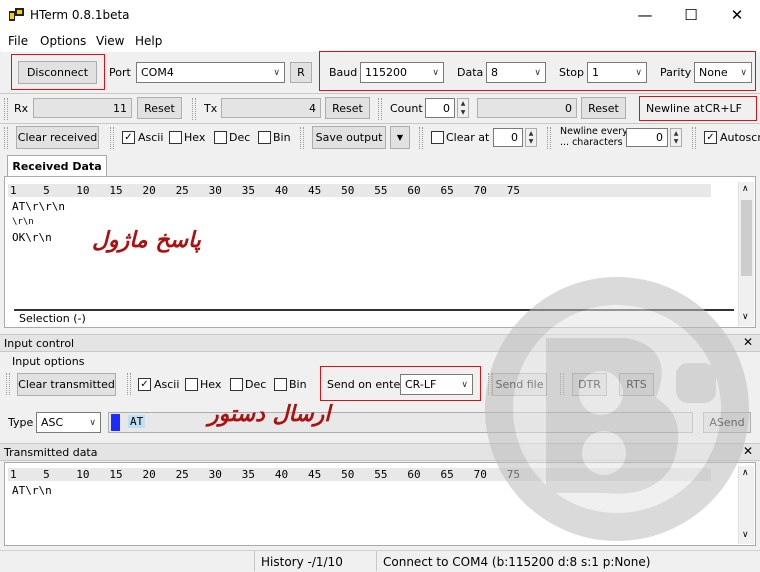 The width and height of the screenshot is (760, 572). I want to click on clear-at-input: 0, so click(508, 137).